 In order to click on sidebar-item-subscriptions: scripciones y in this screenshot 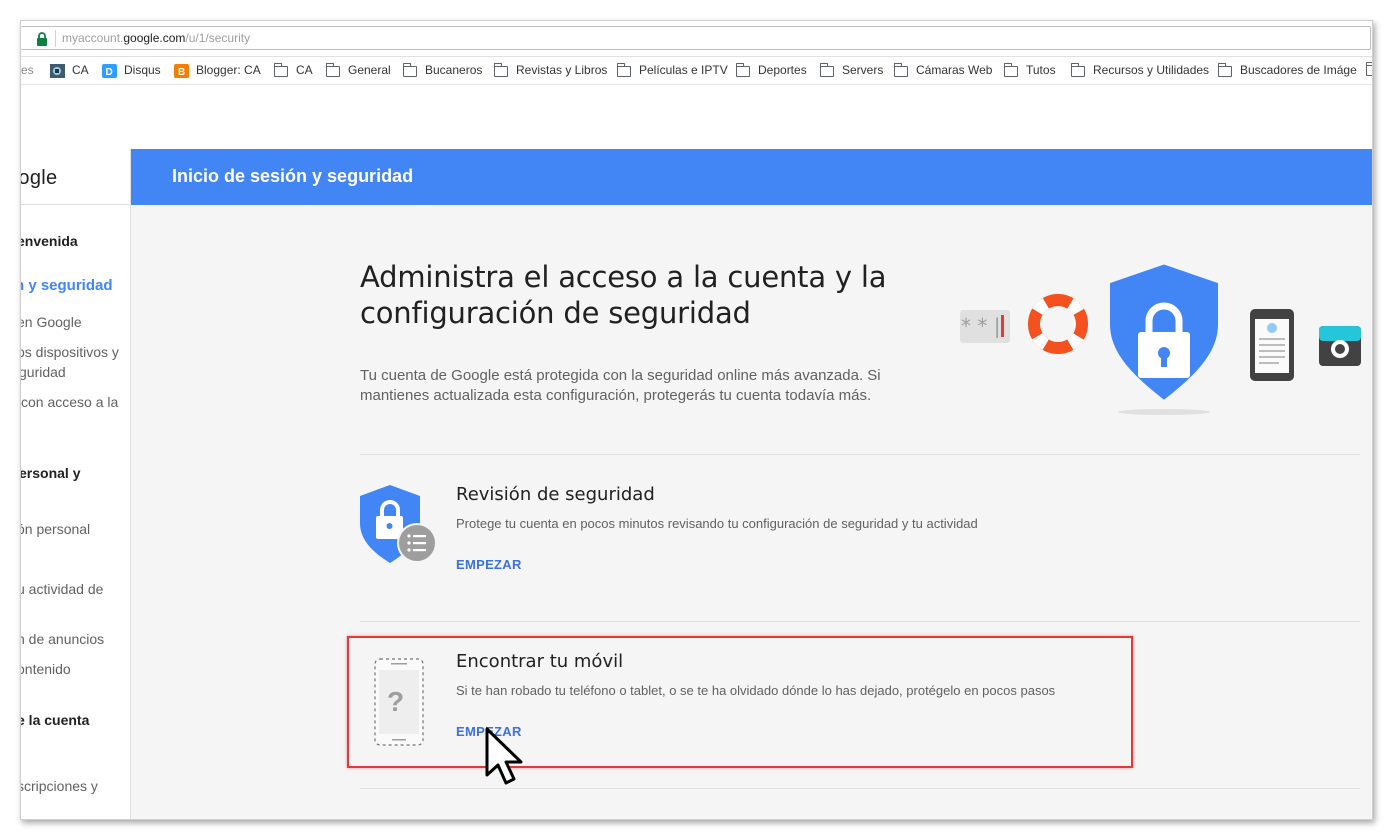, I will do `click(59, 786)`.